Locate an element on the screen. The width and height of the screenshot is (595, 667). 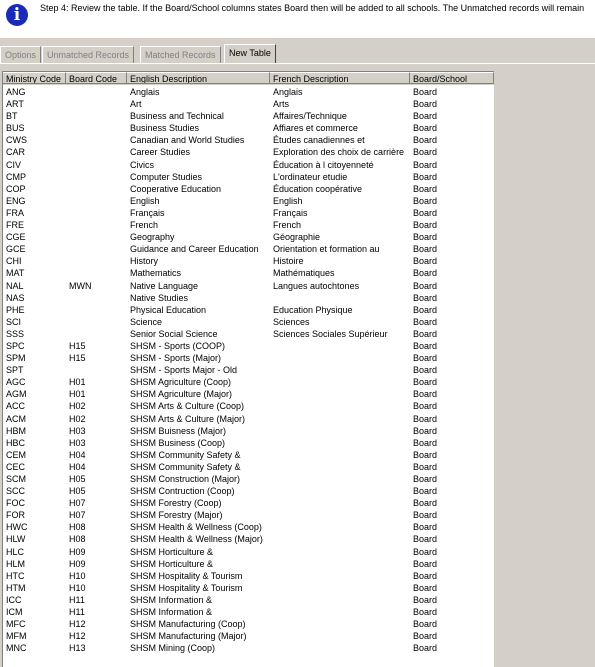
table-row: CEM H04 SHSM Community Safety & Board is located at coordinates (248, 455).